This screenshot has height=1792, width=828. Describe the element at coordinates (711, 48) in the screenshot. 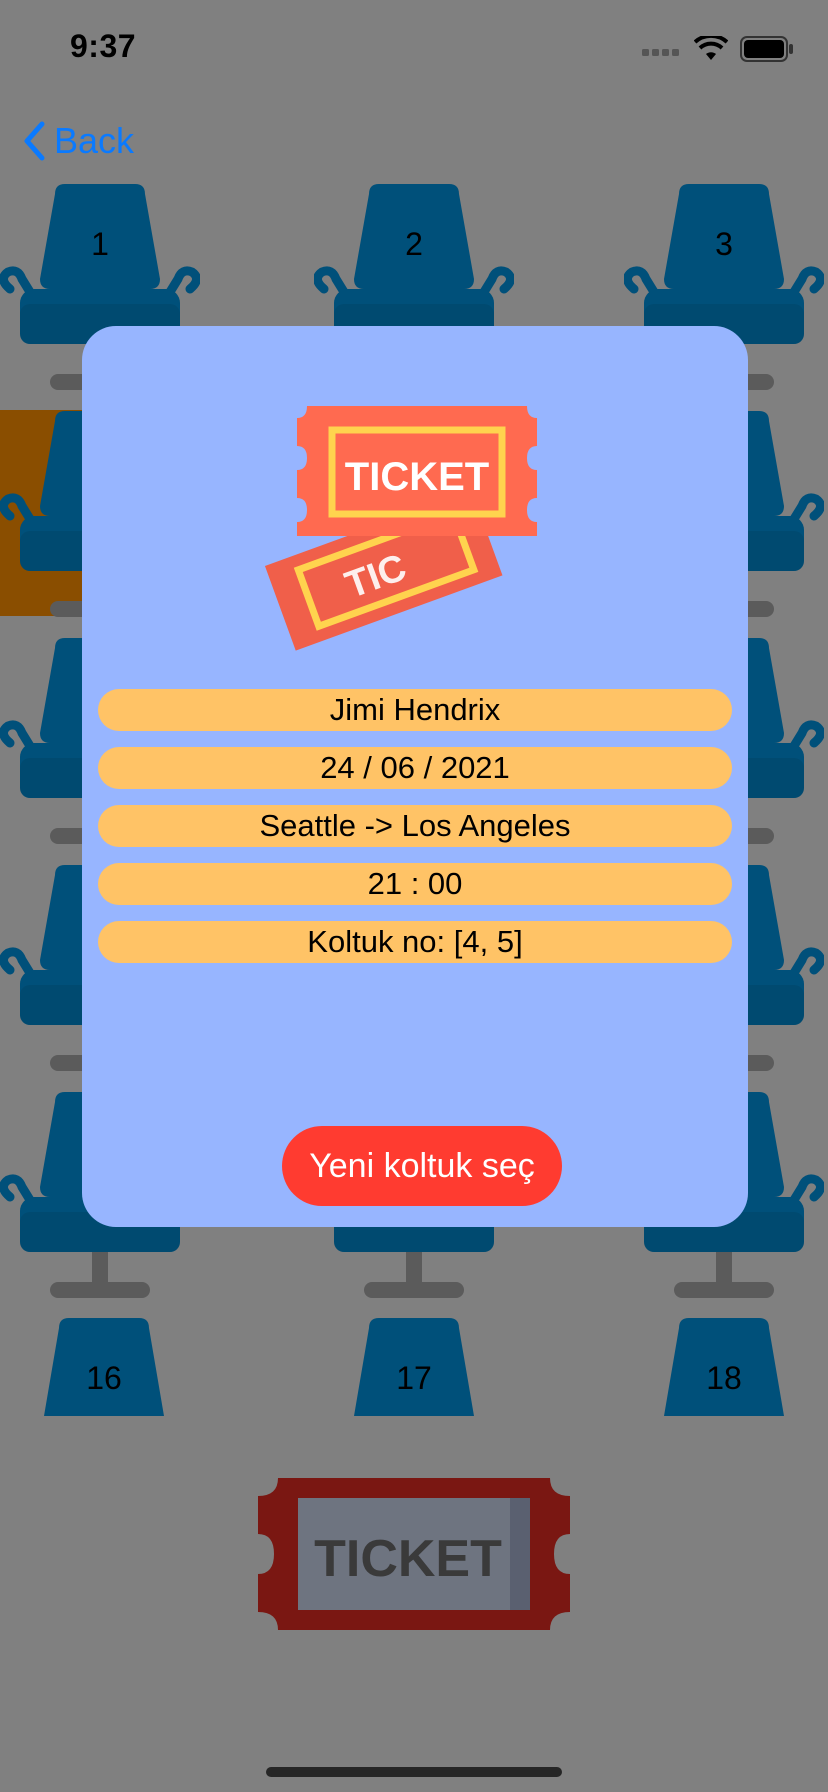

I see `wifi-icon` at that location.